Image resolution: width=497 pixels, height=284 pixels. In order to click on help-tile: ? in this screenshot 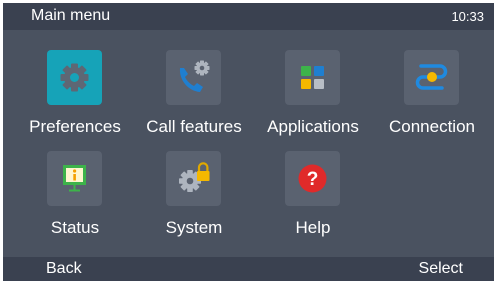, I will do `click(312, 178)`.